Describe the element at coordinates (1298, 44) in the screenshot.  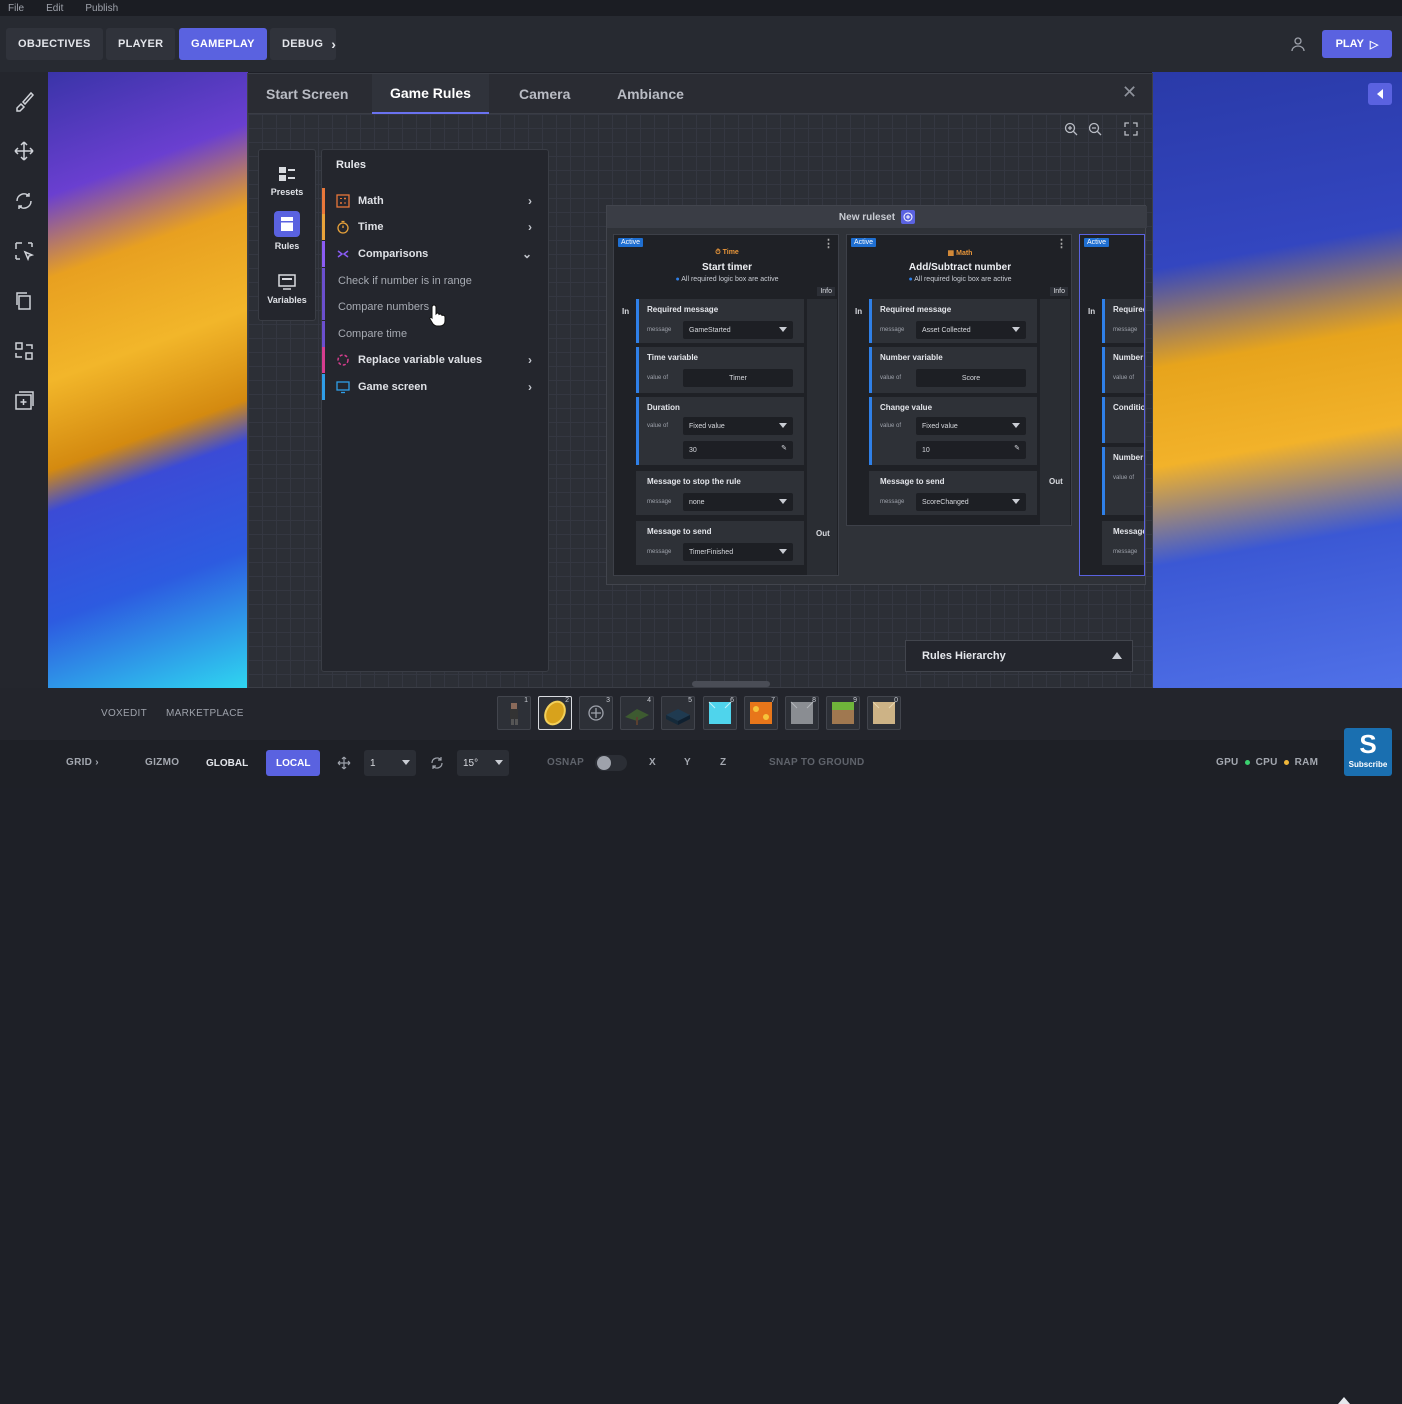
I see `user-icon` at that location.